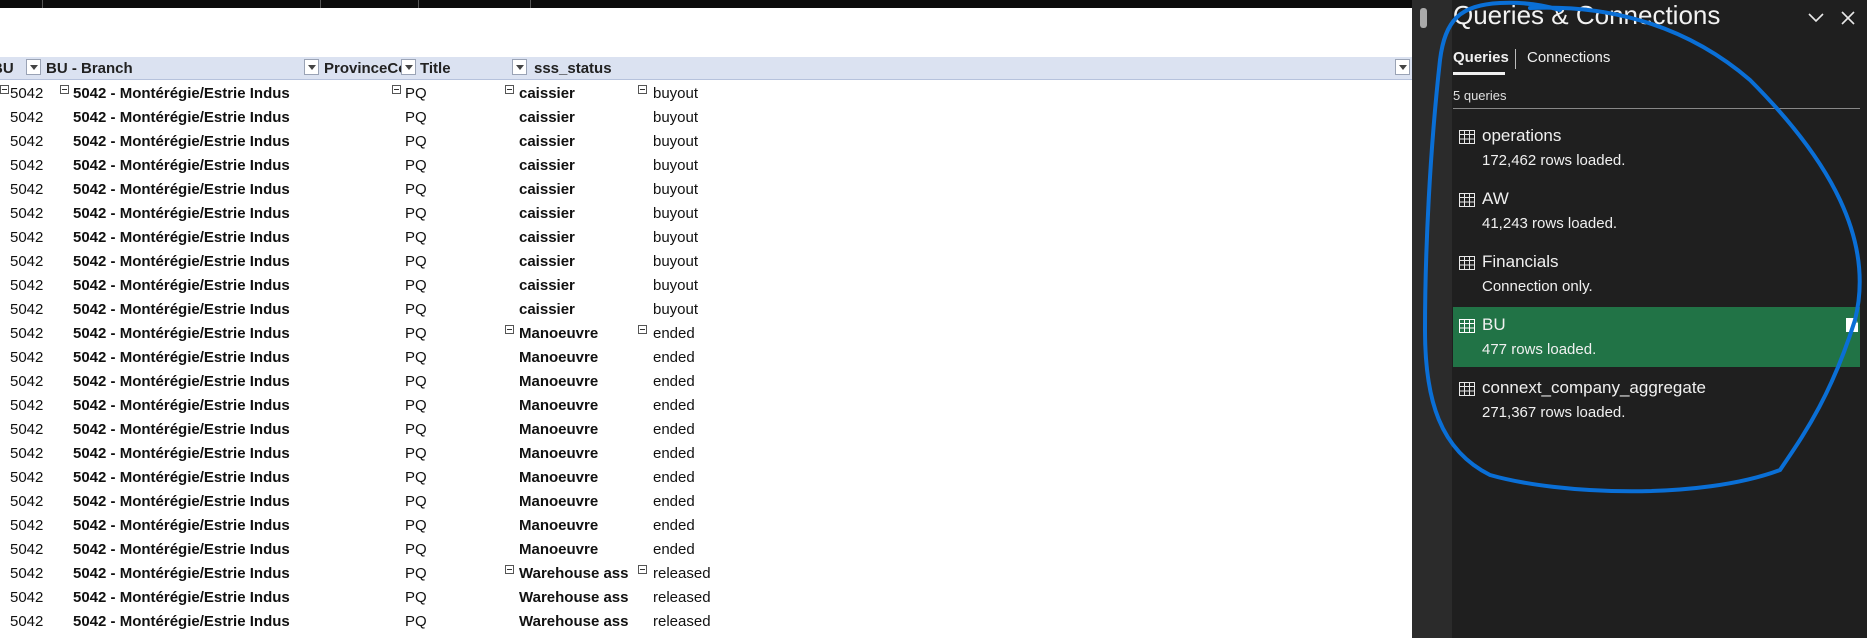 The image size is (1867, 638). What do you see at coordinates (1816, 17) in the screenshot?
I see `chevron-down-icon` at bounding box center [1816, 17].